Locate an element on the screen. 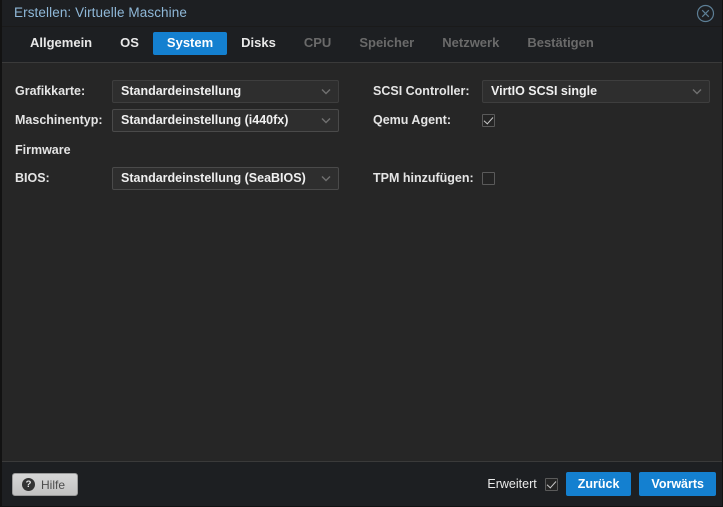  tpm-label: TPM hinzufügen: is located at coordinates (423, 178).